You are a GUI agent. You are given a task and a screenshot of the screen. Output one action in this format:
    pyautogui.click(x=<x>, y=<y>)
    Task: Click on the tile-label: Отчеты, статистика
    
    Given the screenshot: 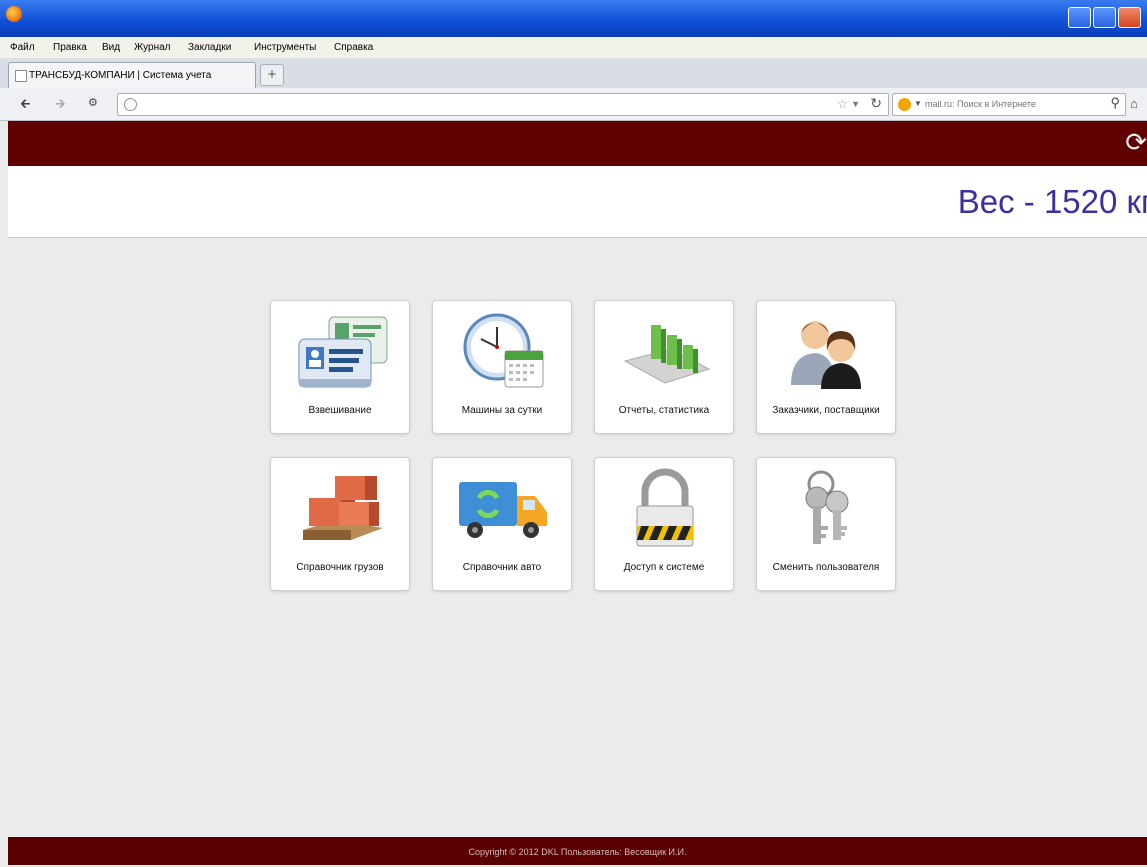 What is the action you would take?
    pyautogui.click(x=664, y=410)
    